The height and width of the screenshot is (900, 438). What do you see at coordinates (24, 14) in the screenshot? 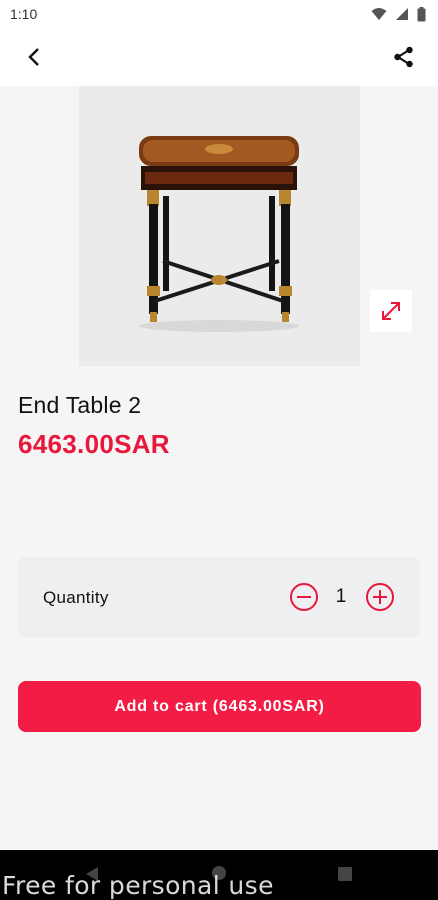
I see `status-time: 1:10` at bounding box center [24, 14].